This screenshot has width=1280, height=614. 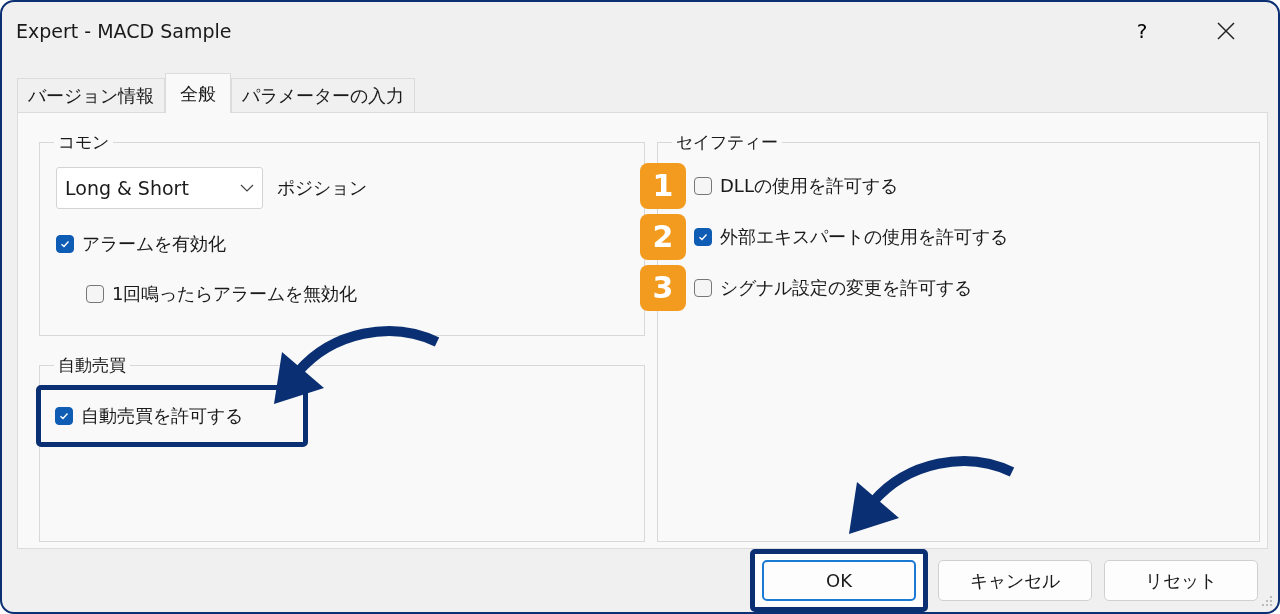 What do you see at coordinates (154, 244) in the screenshot?
I see `checkbox-label: アラームを有効化` at bounding box center [154, 244].